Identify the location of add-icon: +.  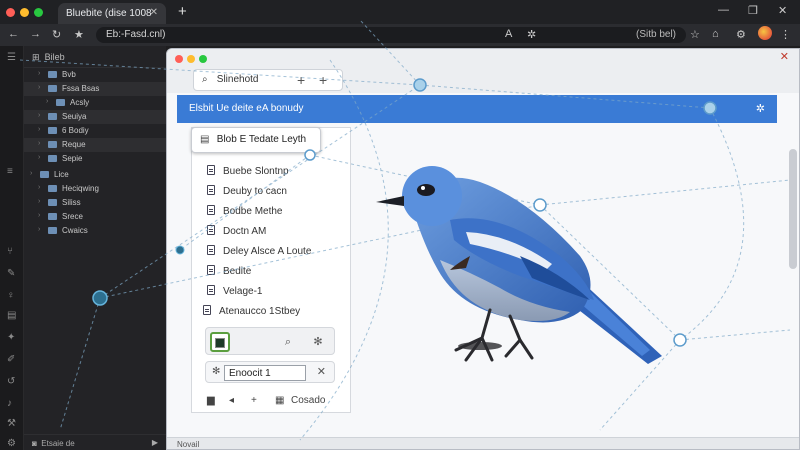
(254, 400).